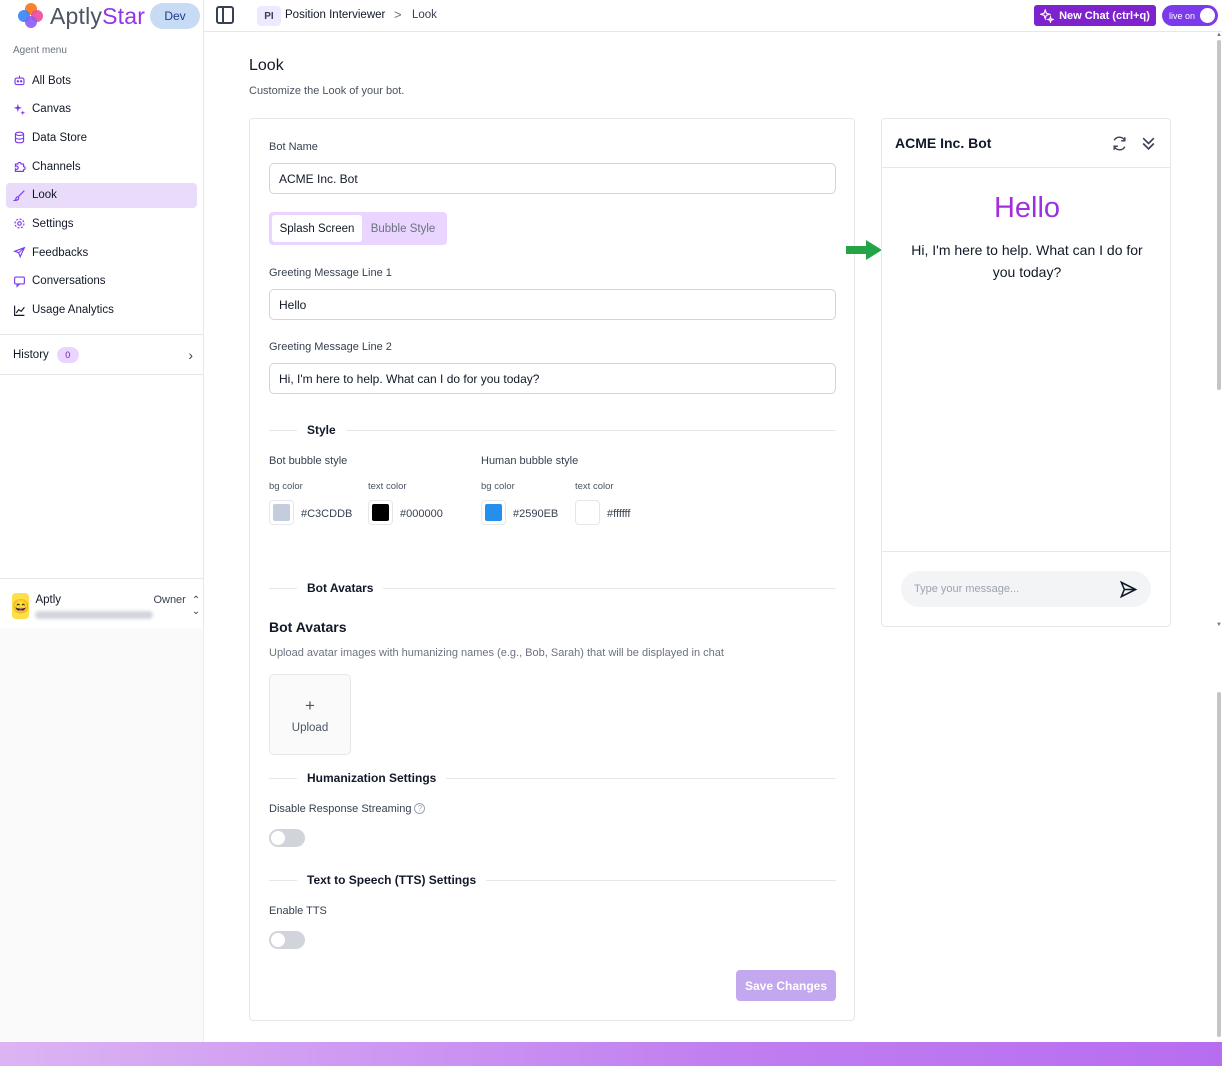 The width and height of the screenshot is (1222, 1066). Describe the element at coordinates (287, 940) in the screenshot. I see `enable-tts-toggle` at that location.